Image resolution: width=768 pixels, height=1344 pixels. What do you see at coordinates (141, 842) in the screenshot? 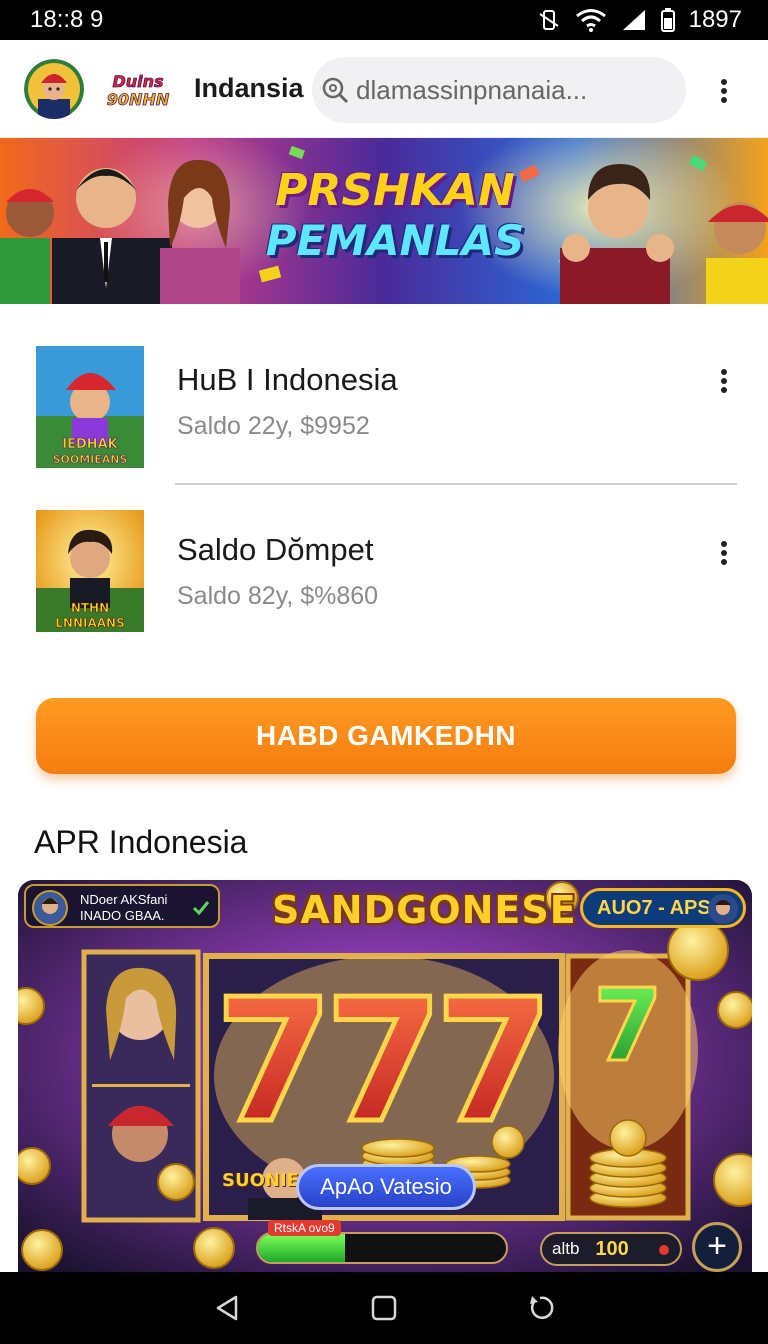
I see `section-title: APR Indonesia` at bounding box center [141, 842].